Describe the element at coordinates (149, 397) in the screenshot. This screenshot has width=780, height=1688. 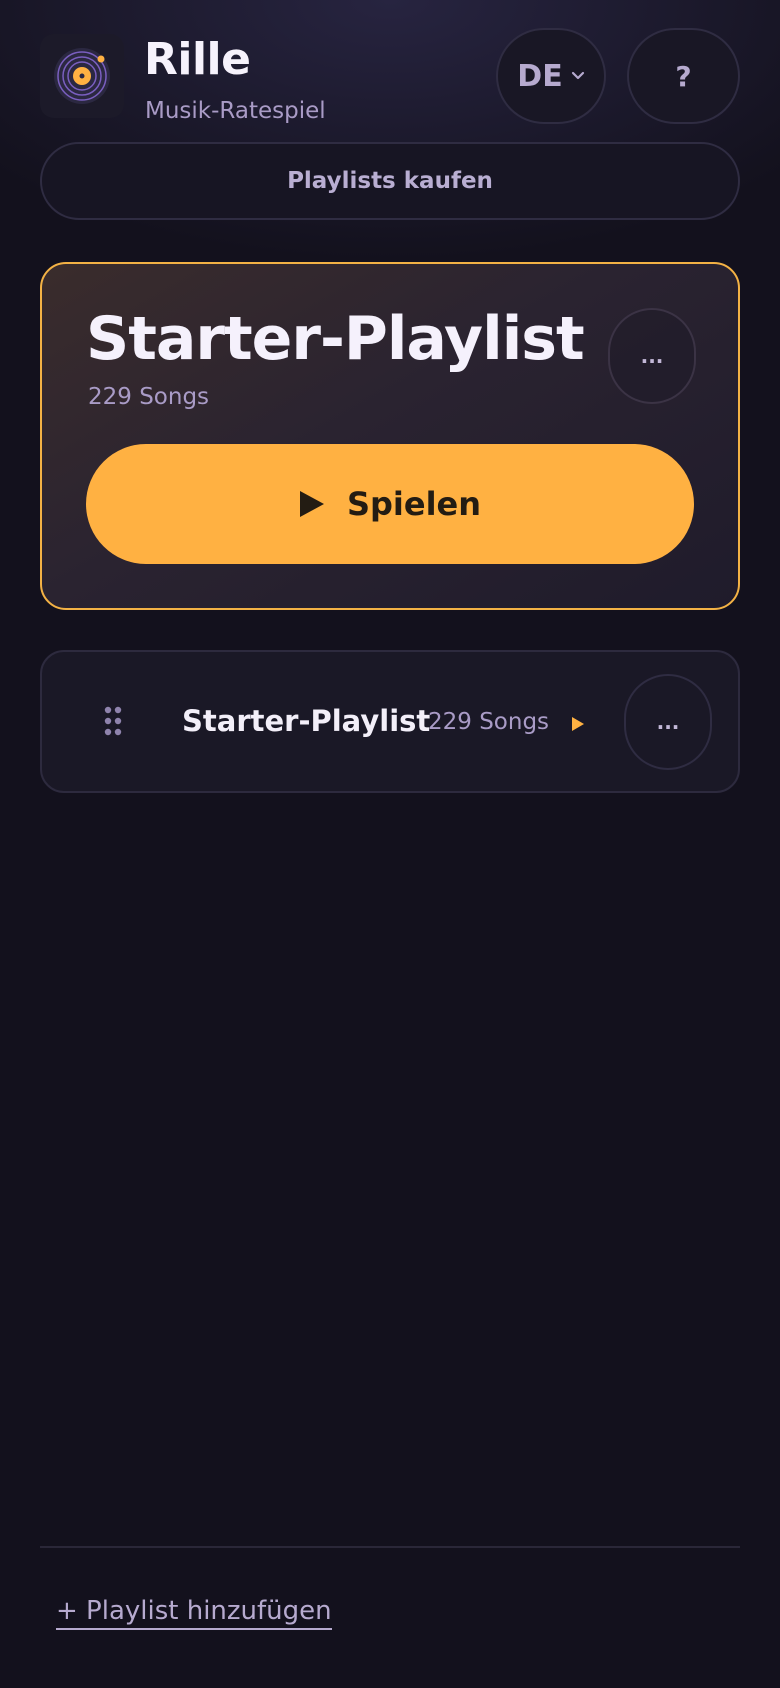
I see `featured-song-count: 229 Songs` at that location.